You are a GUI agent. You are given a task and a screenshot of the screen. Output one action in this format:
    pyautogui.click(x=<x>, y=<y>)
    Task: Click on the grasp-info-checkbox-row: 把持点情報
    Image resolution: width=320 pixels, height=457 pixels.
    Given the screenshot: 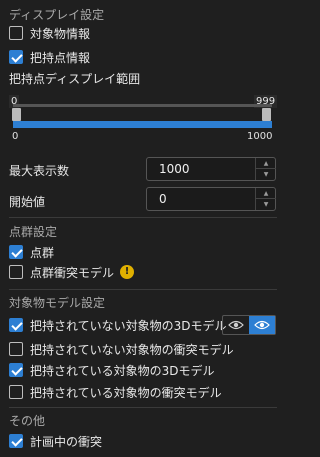 What is the action you would take?
    pyautogui.click(x=49, y=57)
    